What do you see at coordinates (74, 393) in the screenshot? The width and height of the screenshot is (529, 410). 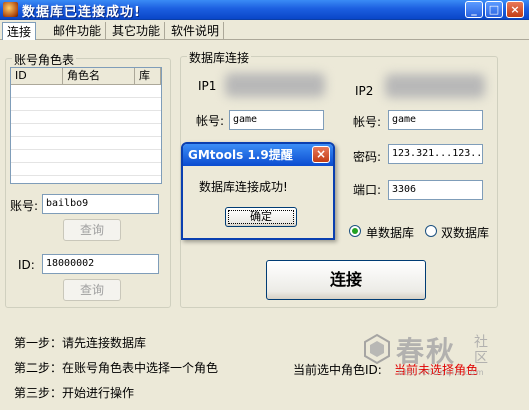 I see `step3-text: 第三步：开始进行操作` at bounding box center [74, 393].